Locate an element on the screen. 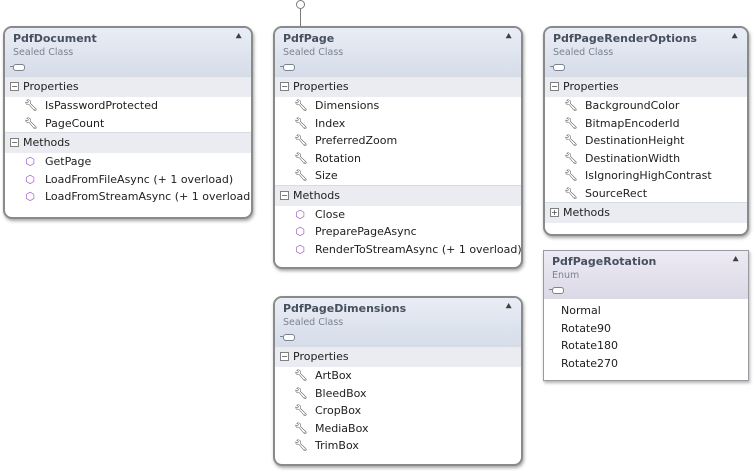 This screenshot has width=755, height=476. method-item: ⬡ GetPage is located at coordinates (128, 162).